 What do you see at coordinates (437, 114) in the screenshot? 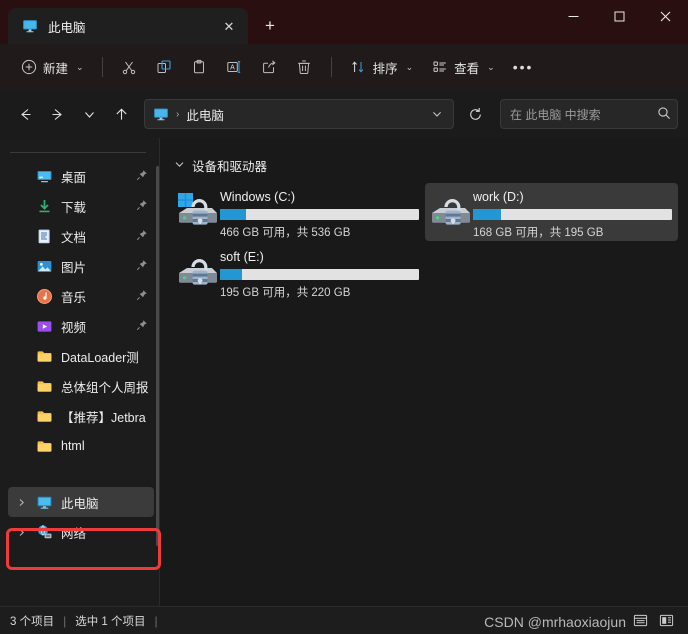
I see `address-dropdown-button` at bounding box center [437, 114].